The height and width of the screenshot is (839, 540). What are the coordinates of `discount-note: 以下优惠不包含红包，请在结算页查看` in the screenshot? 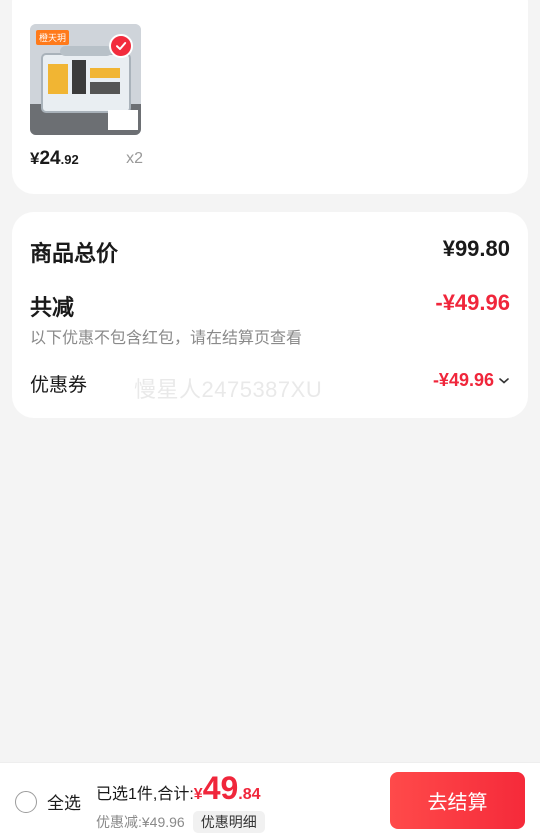 It's located at (270, 336).